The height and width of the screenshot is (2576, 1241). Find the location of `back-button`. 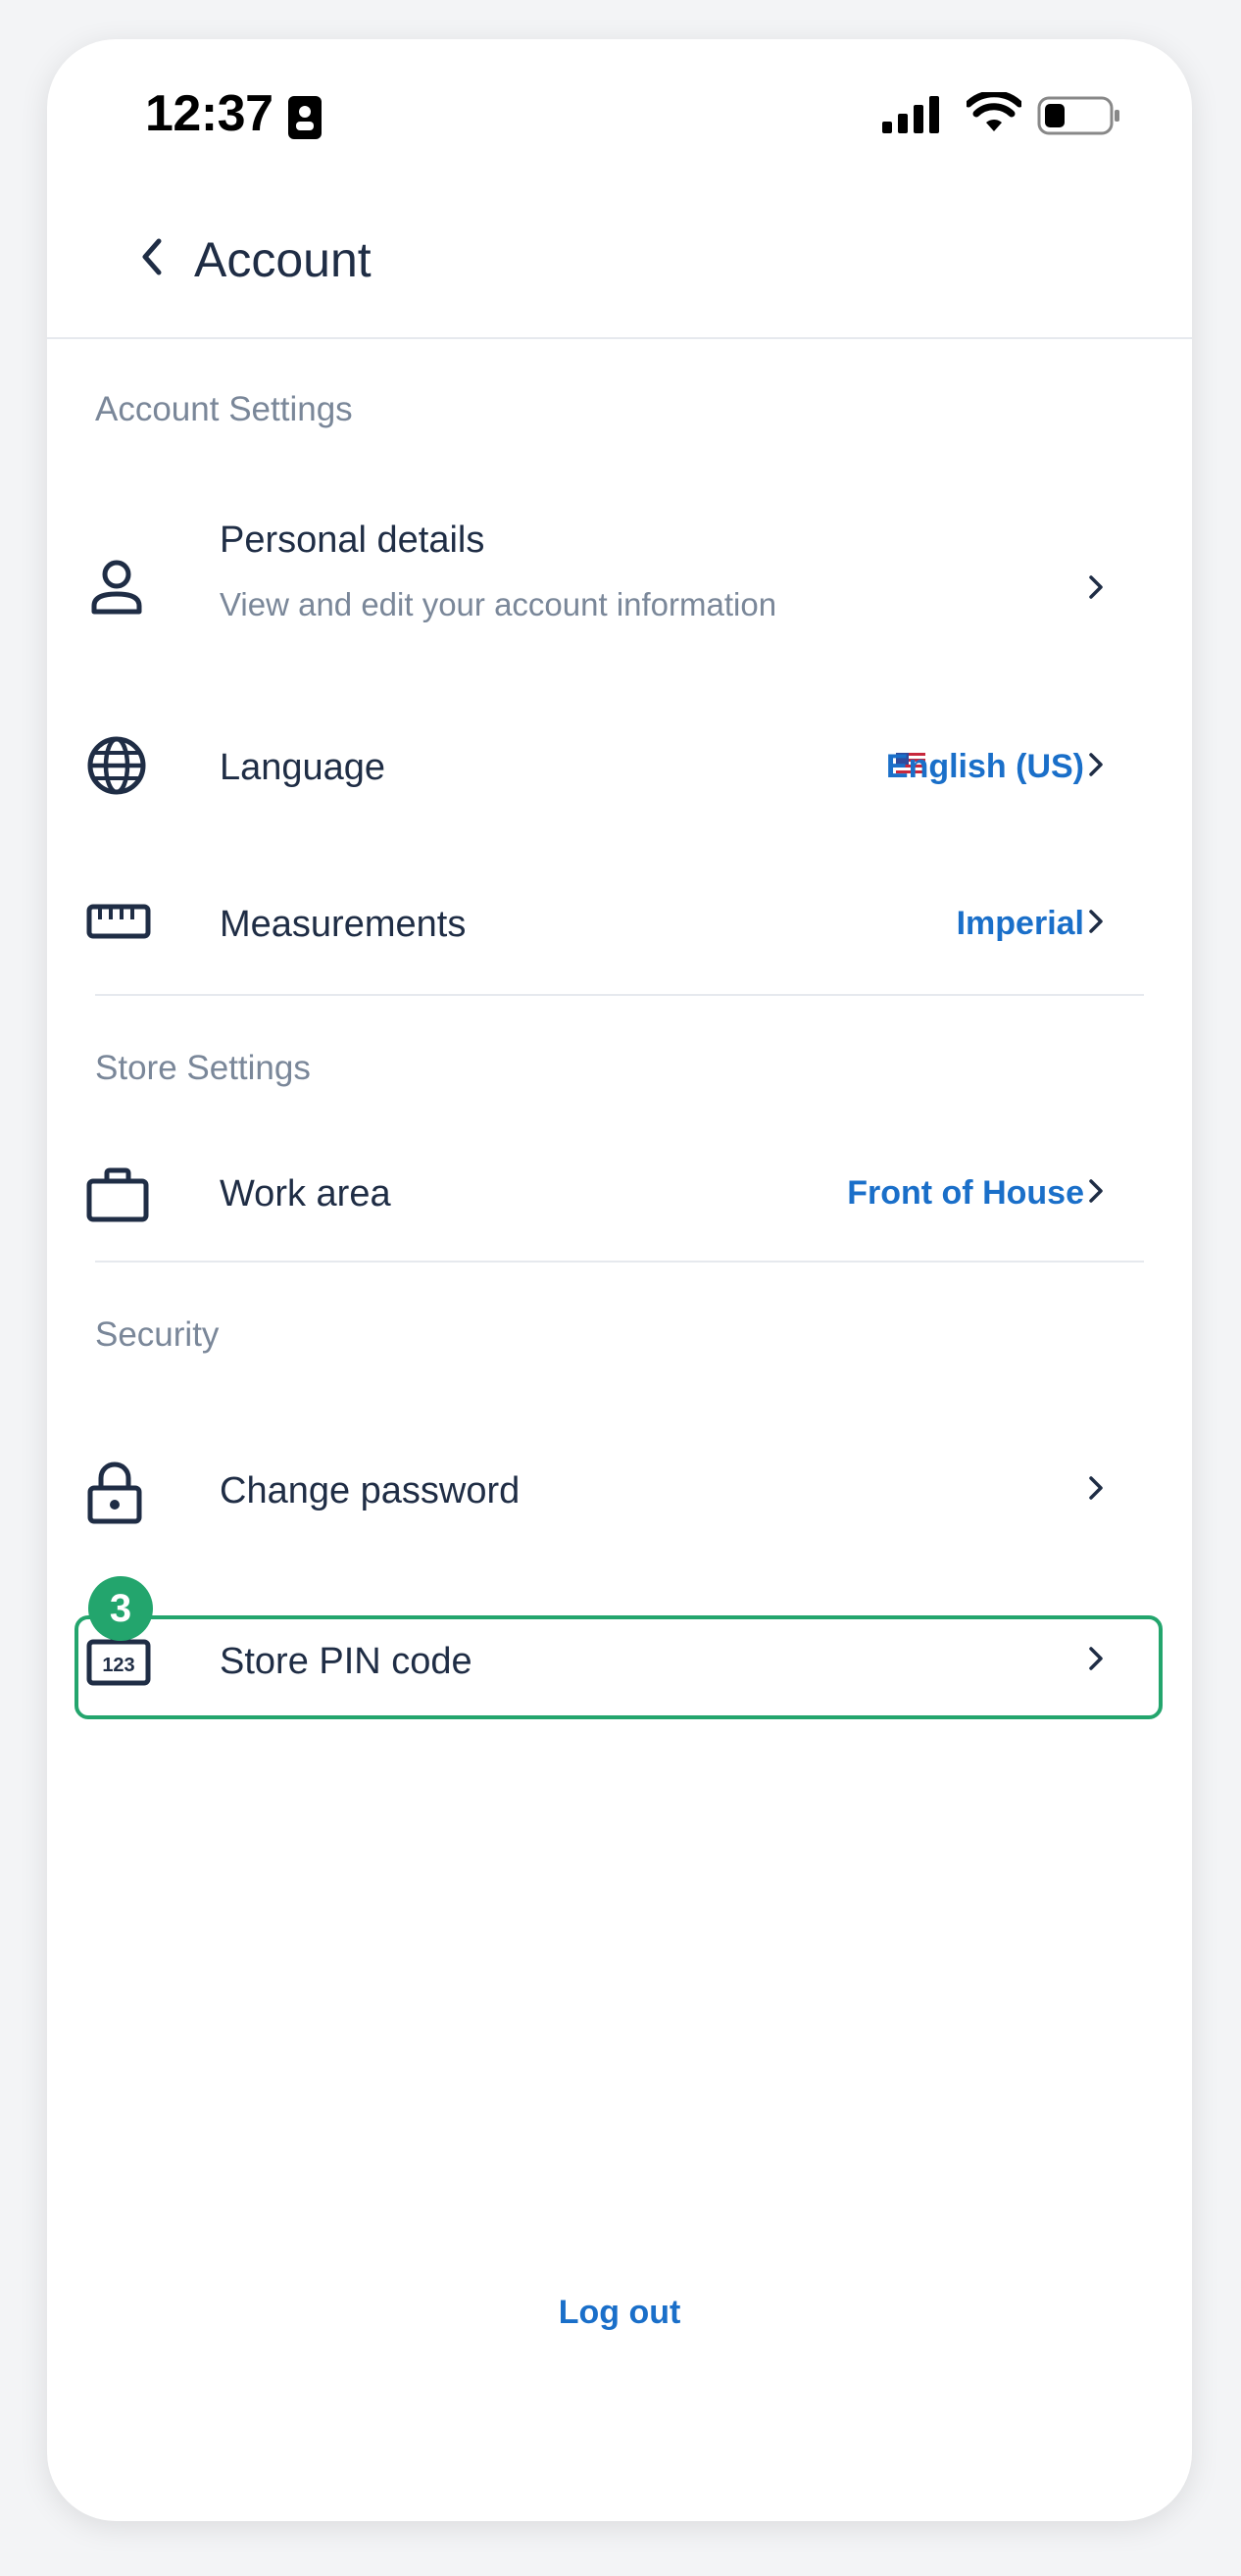

back-button is located at coordinates (151, 257).